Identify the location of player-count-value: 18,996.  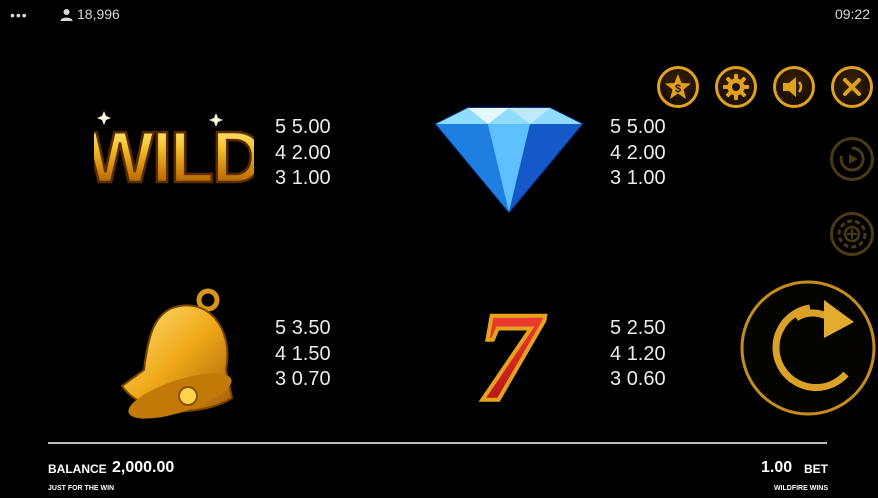
(98, 14).